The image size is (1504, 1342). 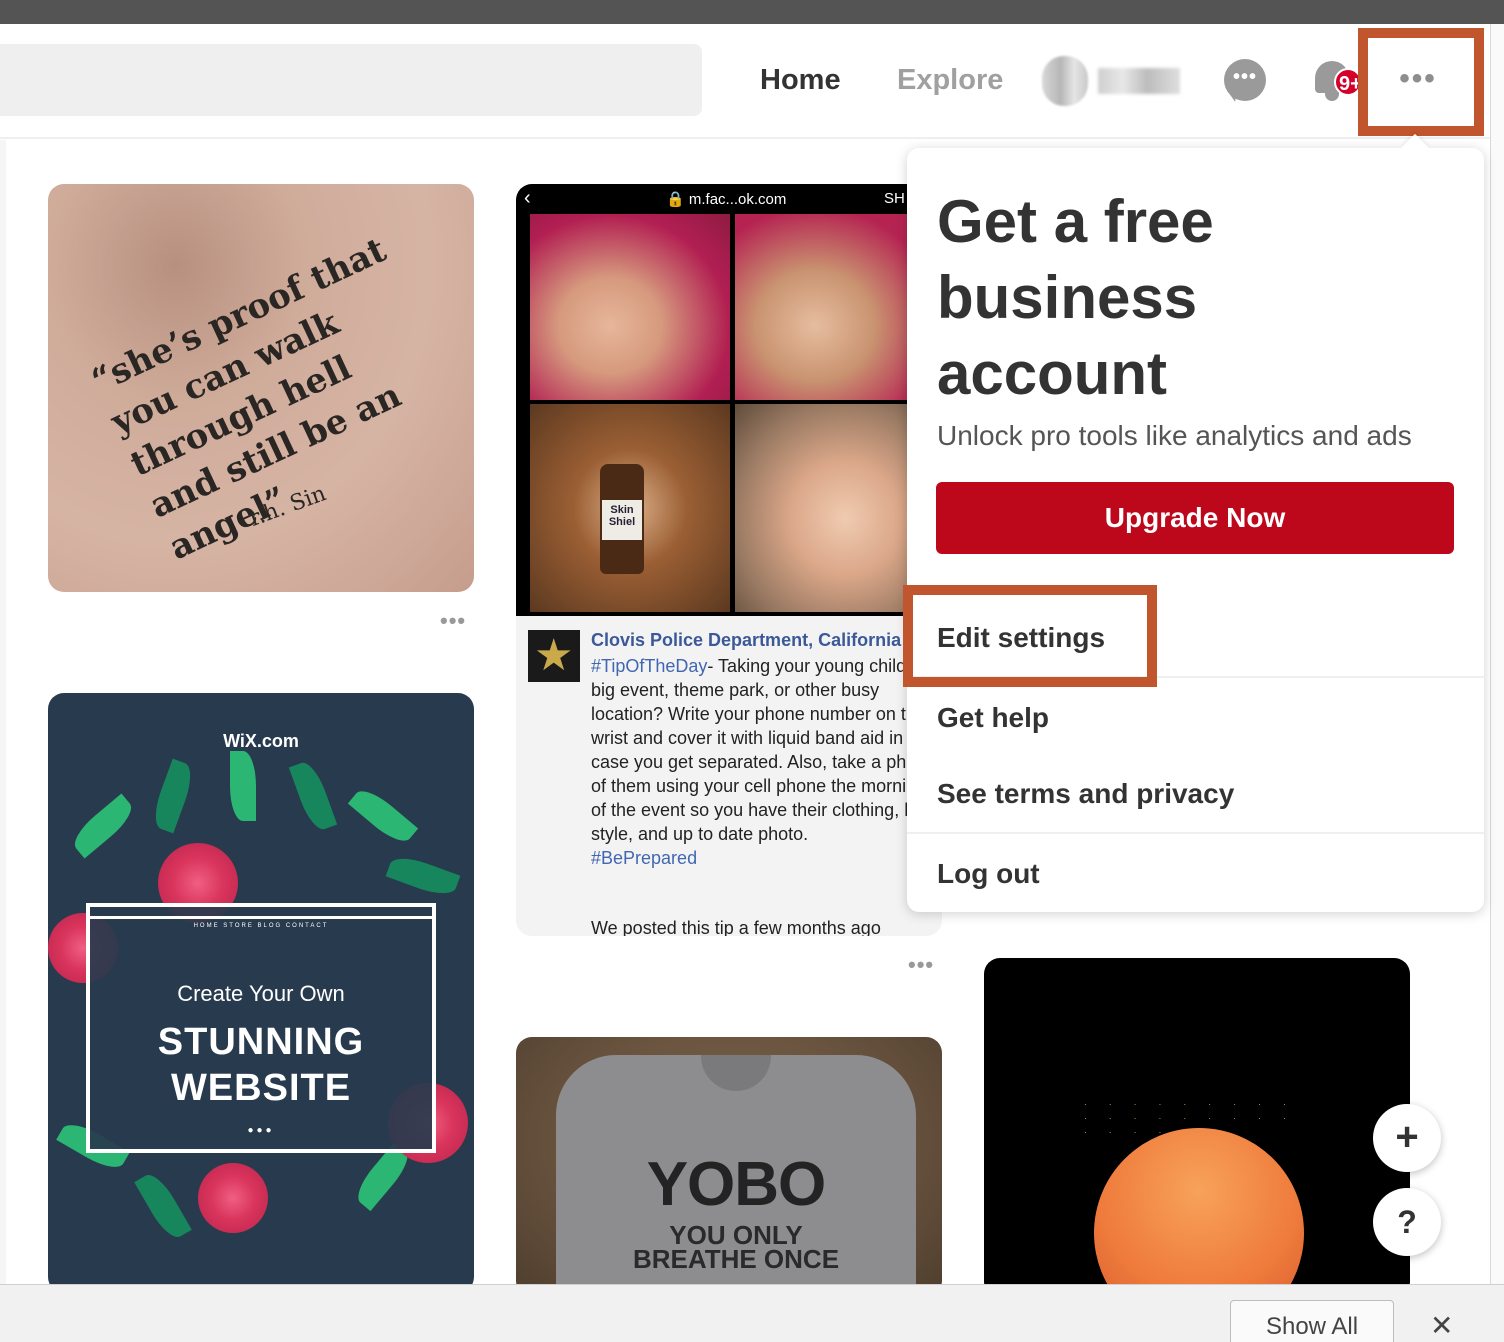 What do you see at coordinates (1075, 297) in the screenshot?
I see `promo-title: Get a free business account` at bounding box center [1075, 297].